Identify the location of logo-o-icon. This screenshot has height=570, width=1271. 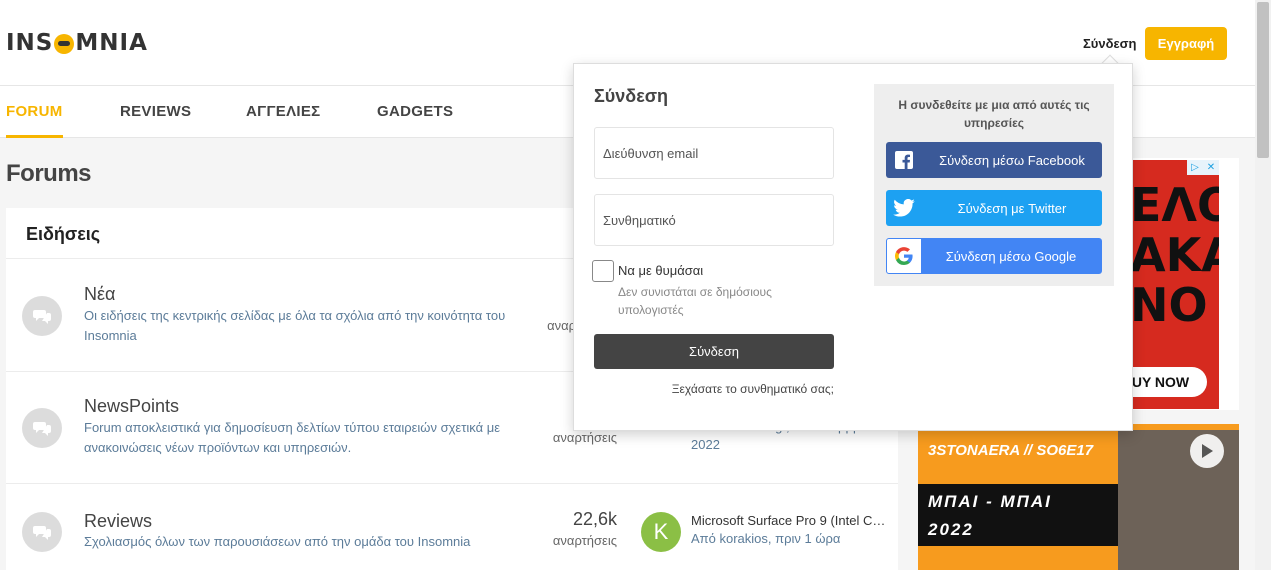
(64, 44).